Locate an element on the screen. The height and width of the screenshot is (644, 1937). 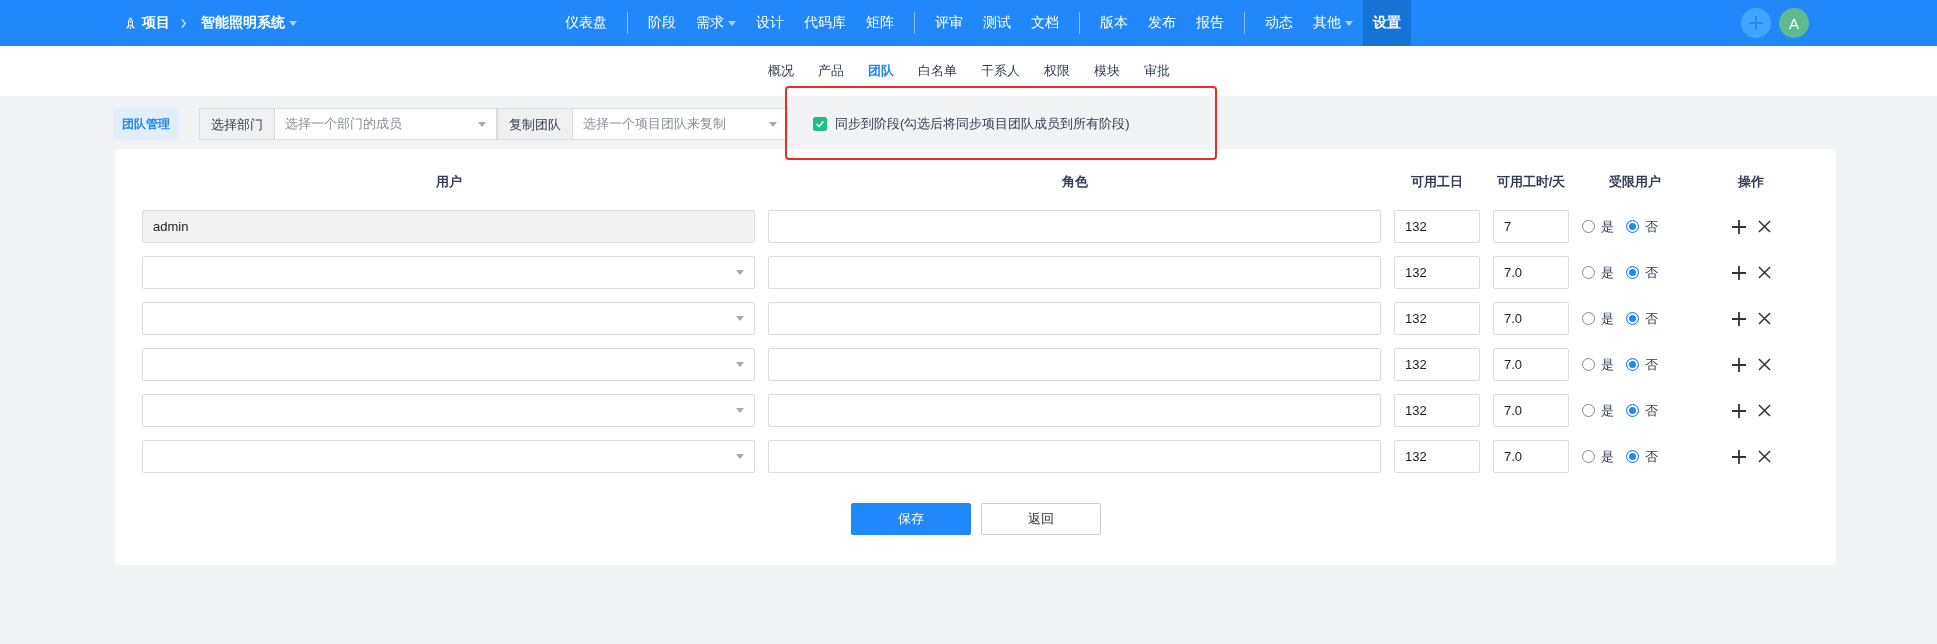
projects-link: 项目 is located at coordinates (156, 23).